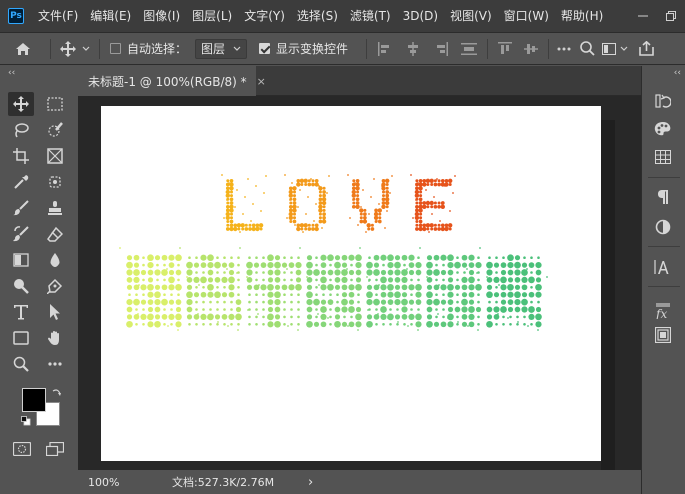  I want to click on history-brush-tool, so click(21, 234).